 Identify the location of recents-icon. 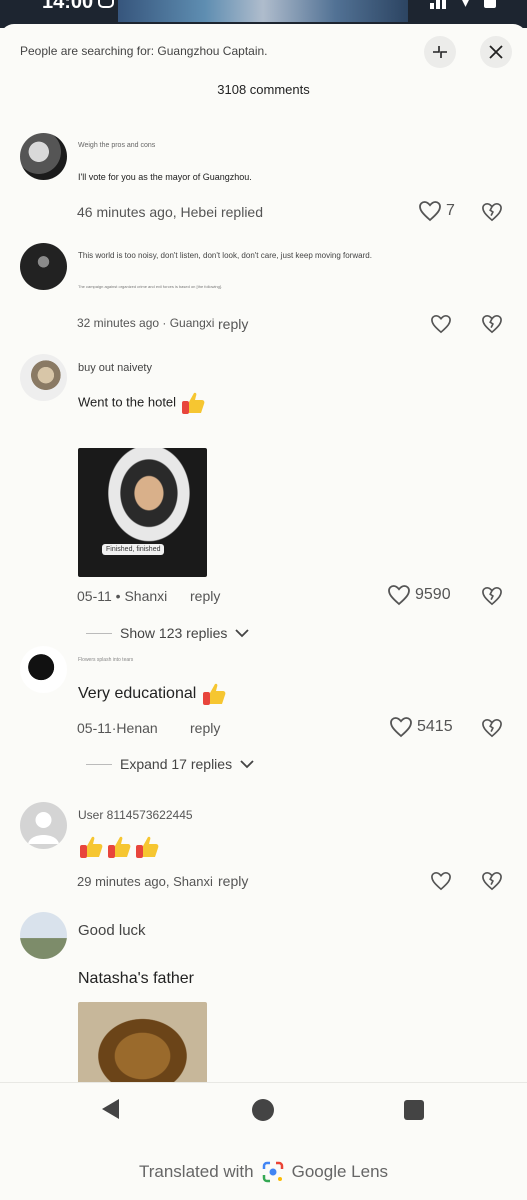
(414, 1110).